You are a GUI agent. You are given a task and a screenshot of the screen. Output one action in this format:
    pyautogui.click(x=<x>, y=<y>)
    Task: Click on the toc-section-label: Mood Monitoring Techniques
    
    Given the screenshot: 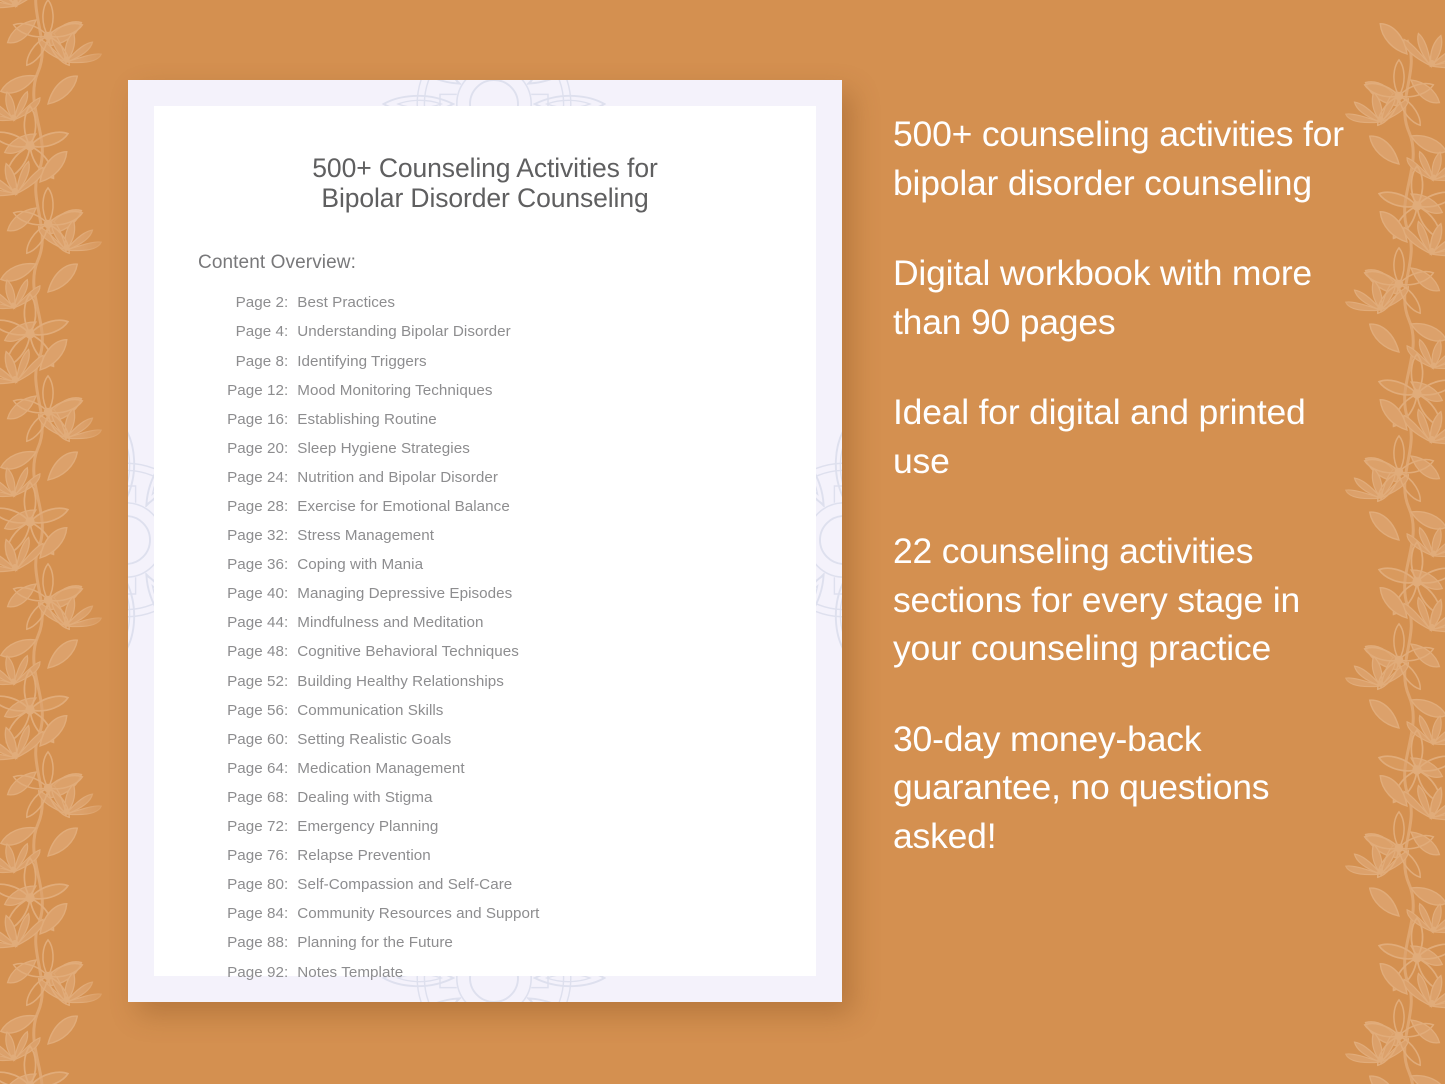 What is the action you would take?
    pyautogui.click(x=395, y=390)
    